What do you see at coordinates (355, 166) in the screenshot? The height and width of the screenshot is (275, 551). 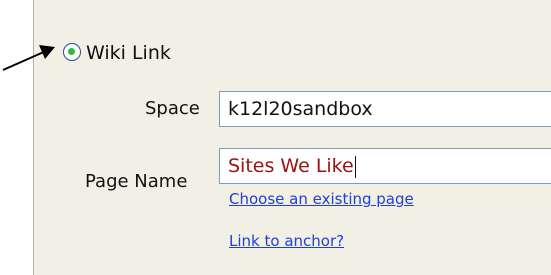 I see `text-caret` at bounding box center [355, 166].